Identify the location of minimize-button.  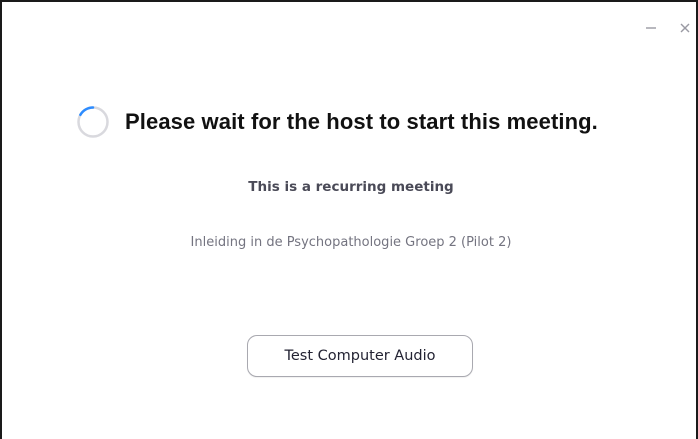
(651, 28).